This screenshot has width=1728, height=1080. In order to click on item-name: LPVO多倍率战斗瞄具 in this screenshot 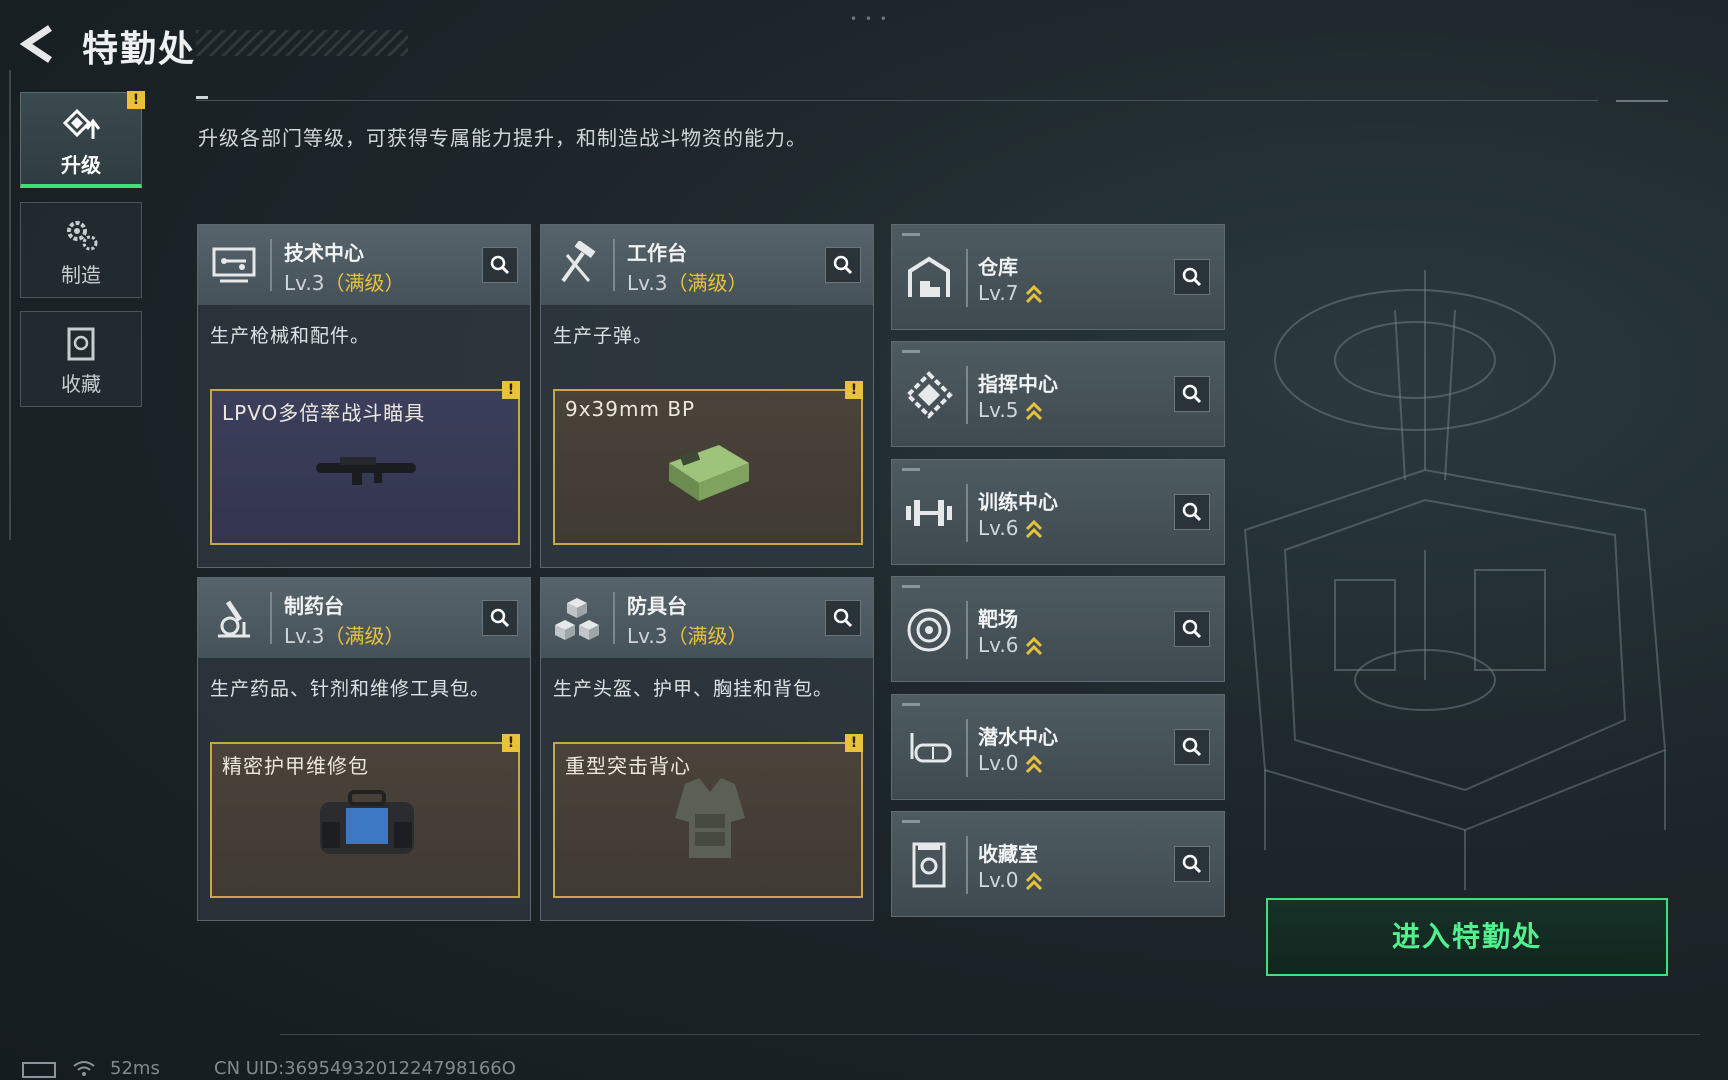, I will do `click(324, 413)`.